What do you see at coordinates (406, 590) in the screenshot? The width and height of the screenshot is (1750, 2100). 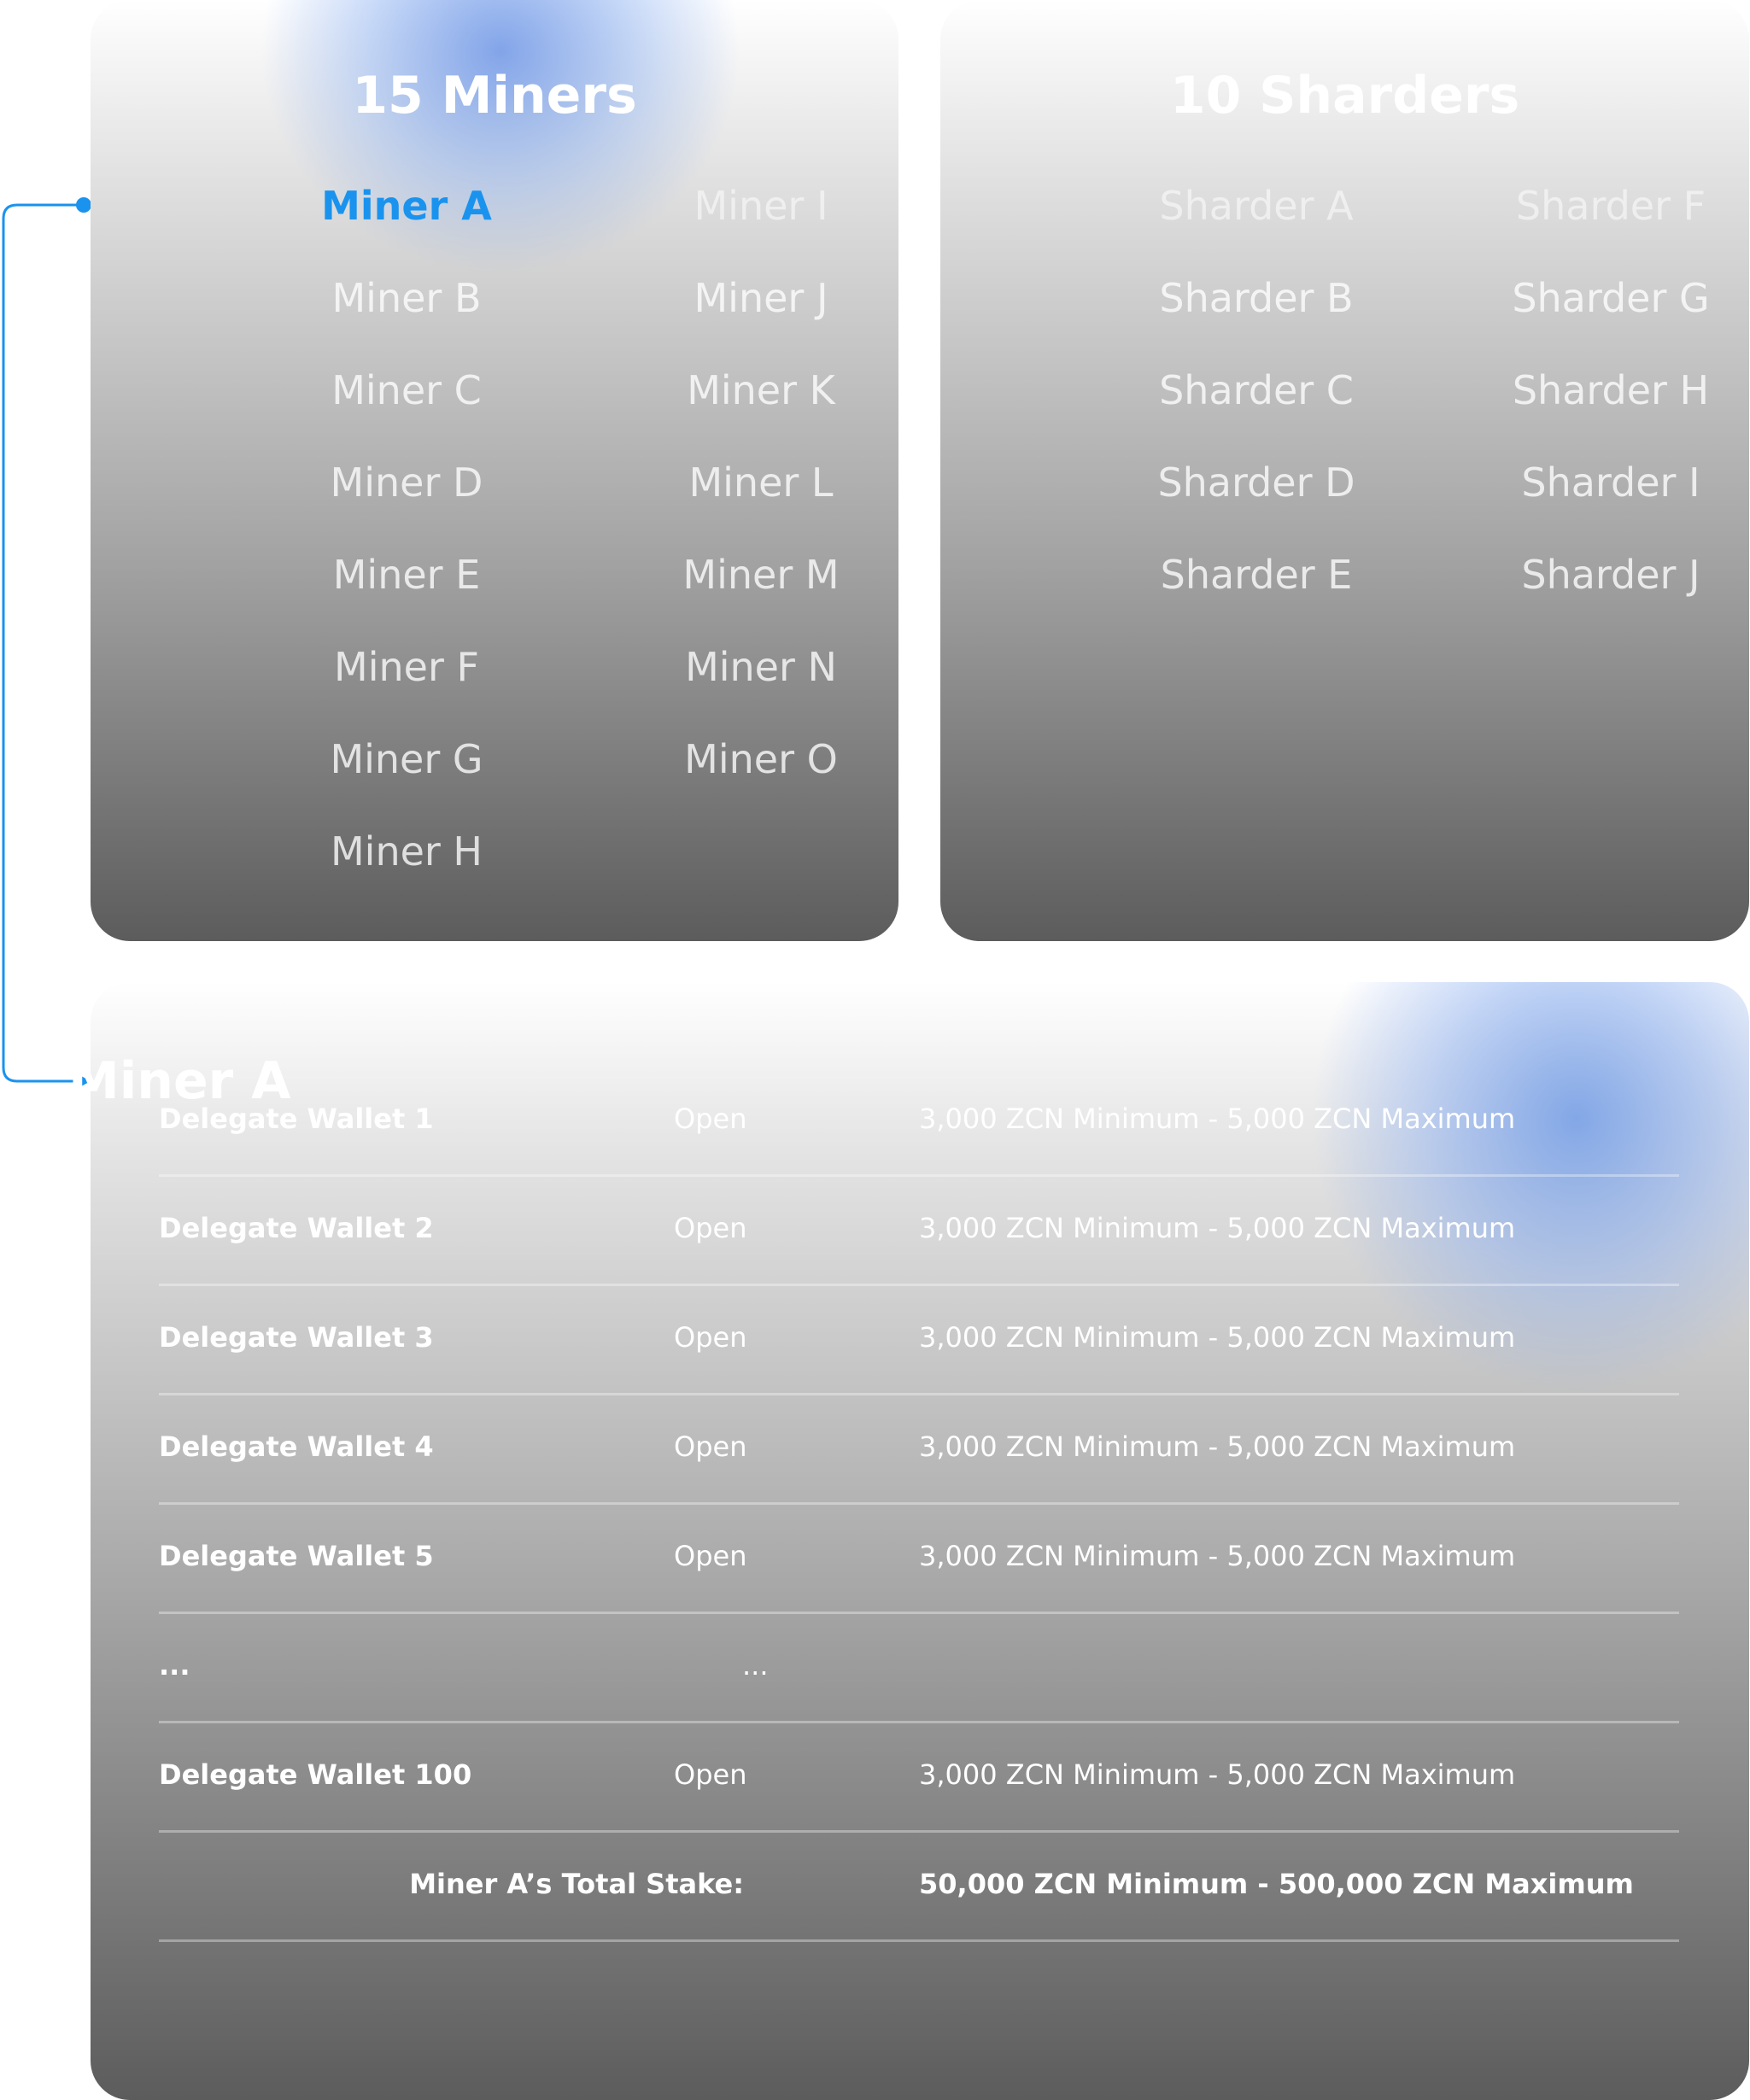 I see `miner-item-e: Miner E` at bounding box center [406, 590].